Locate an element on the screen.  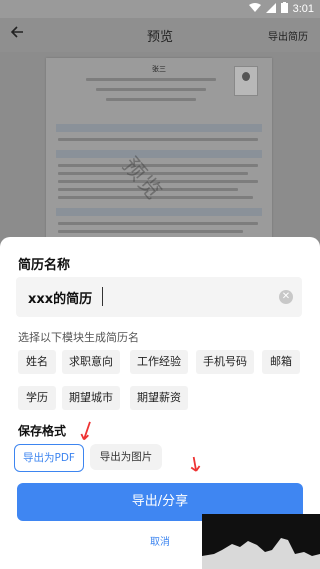
status-bar: 3:01 is located at coordinates (160, 9).